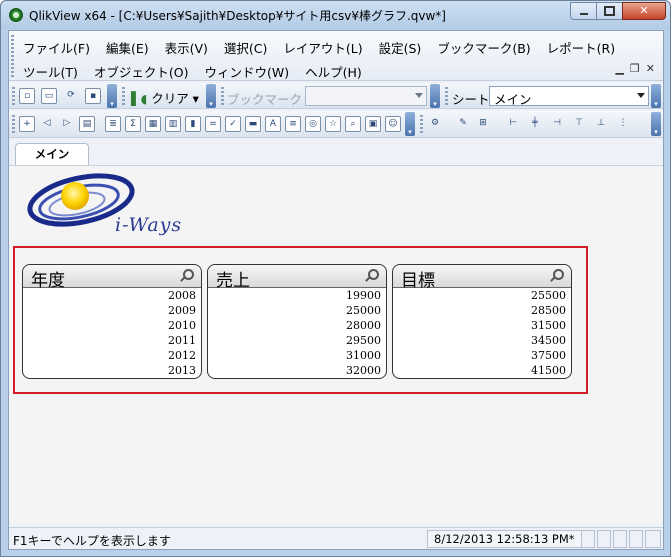  I want to click on bookmark-object-icon: ☆, so click(333, 124).